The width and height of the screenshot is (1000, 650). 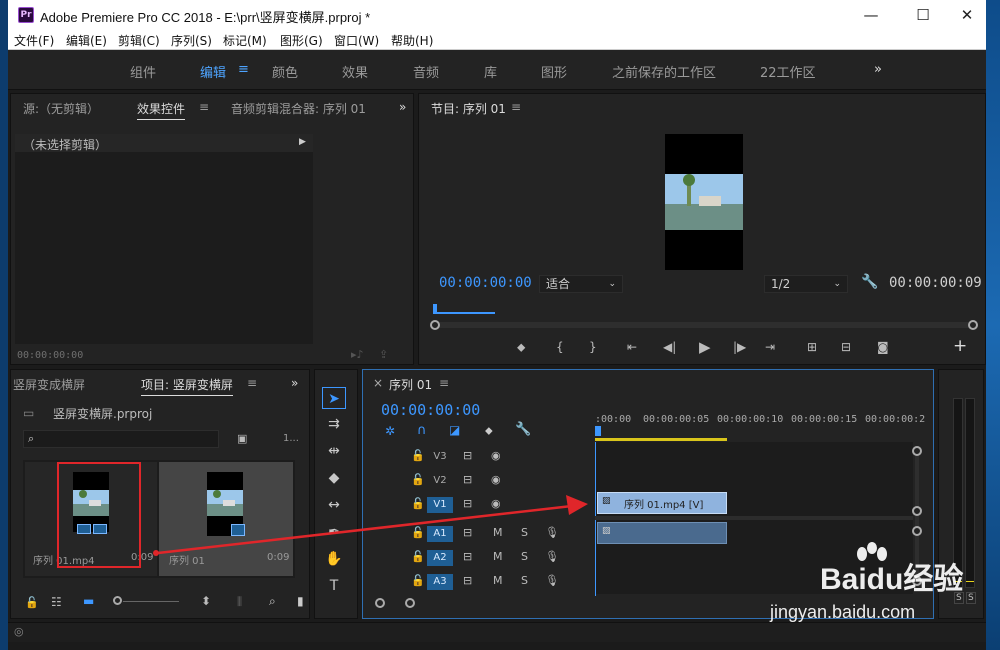 What do you see at coordinates (577, 505) in the screenshot?
I see `annotation-arrow-head` at bounding box center [577, 505].